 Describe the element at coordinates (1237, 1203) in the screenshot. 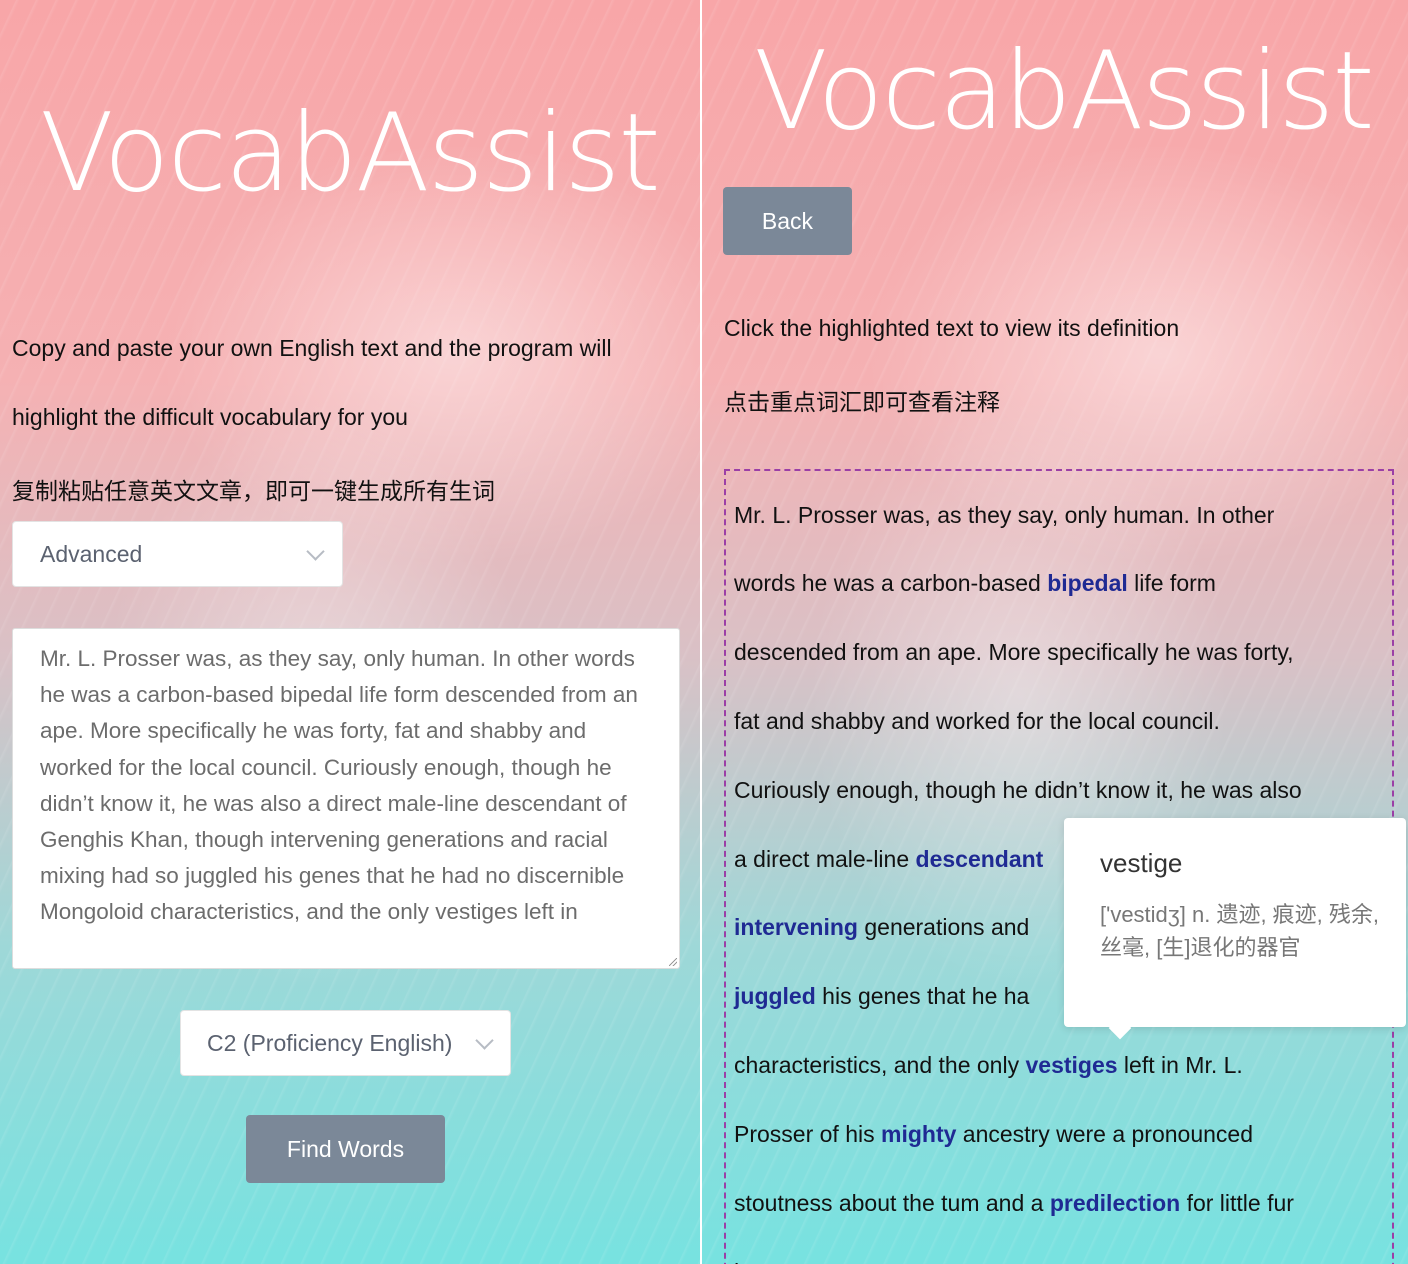

I see `text-segment: for little fur` at that location.